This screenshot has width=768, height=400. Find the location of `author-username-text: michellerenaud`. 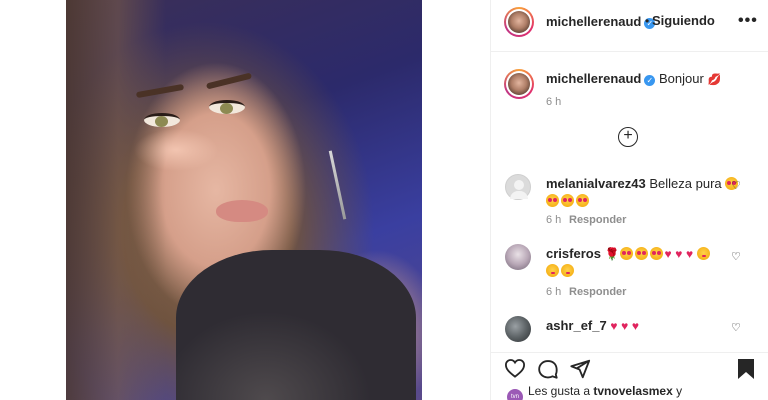

author-username-text: michellerenaud is located at coordinates (593, 21).